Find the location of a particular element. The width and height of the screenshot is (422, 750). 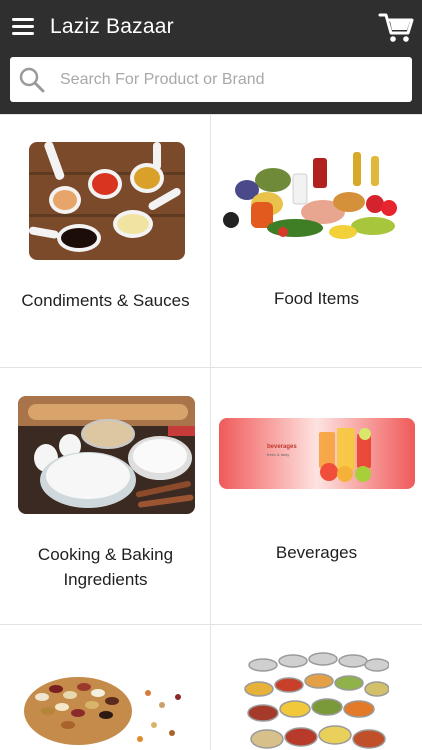

beverages-banner-title: beverages is located at coordinates (282, 447).